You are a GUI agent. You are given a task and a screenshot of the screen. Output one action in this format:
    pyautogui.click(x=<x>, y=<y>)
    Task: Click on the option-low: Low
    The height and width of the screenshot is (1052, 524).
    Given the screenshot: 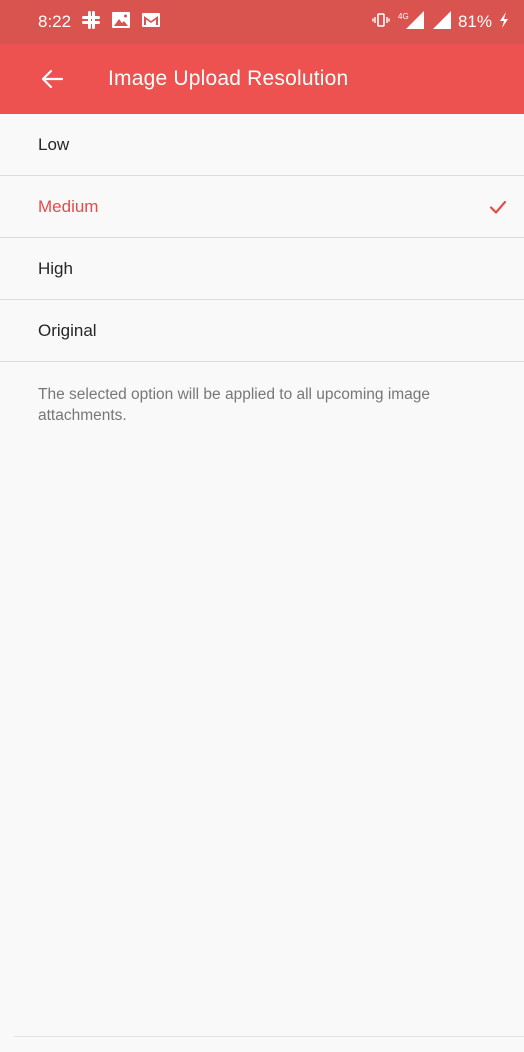 What is the action you would take?
    pyautogui.click(x=262, y=145)
    